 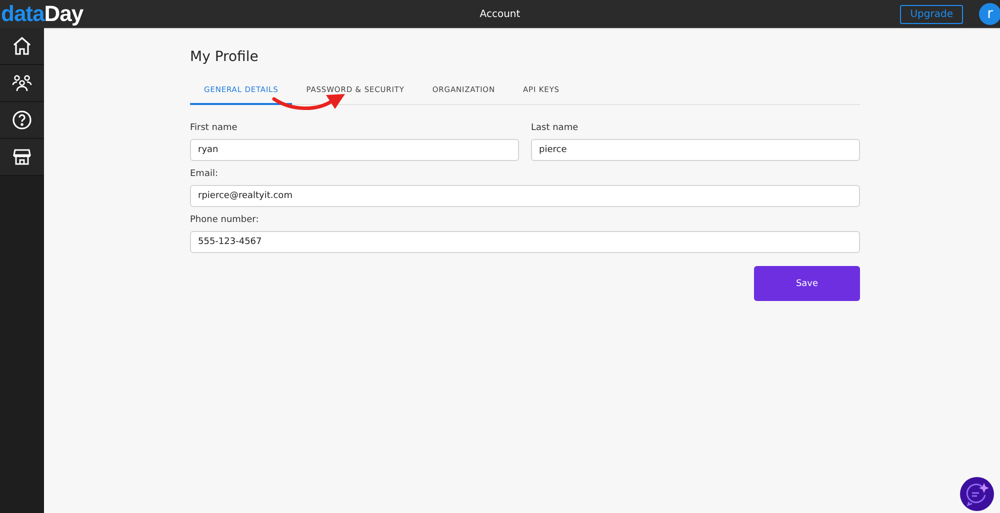 What do you see at coordinates (977, 494) in the screenshot?
I see `chat-icon` at bounding box center [977, 494].